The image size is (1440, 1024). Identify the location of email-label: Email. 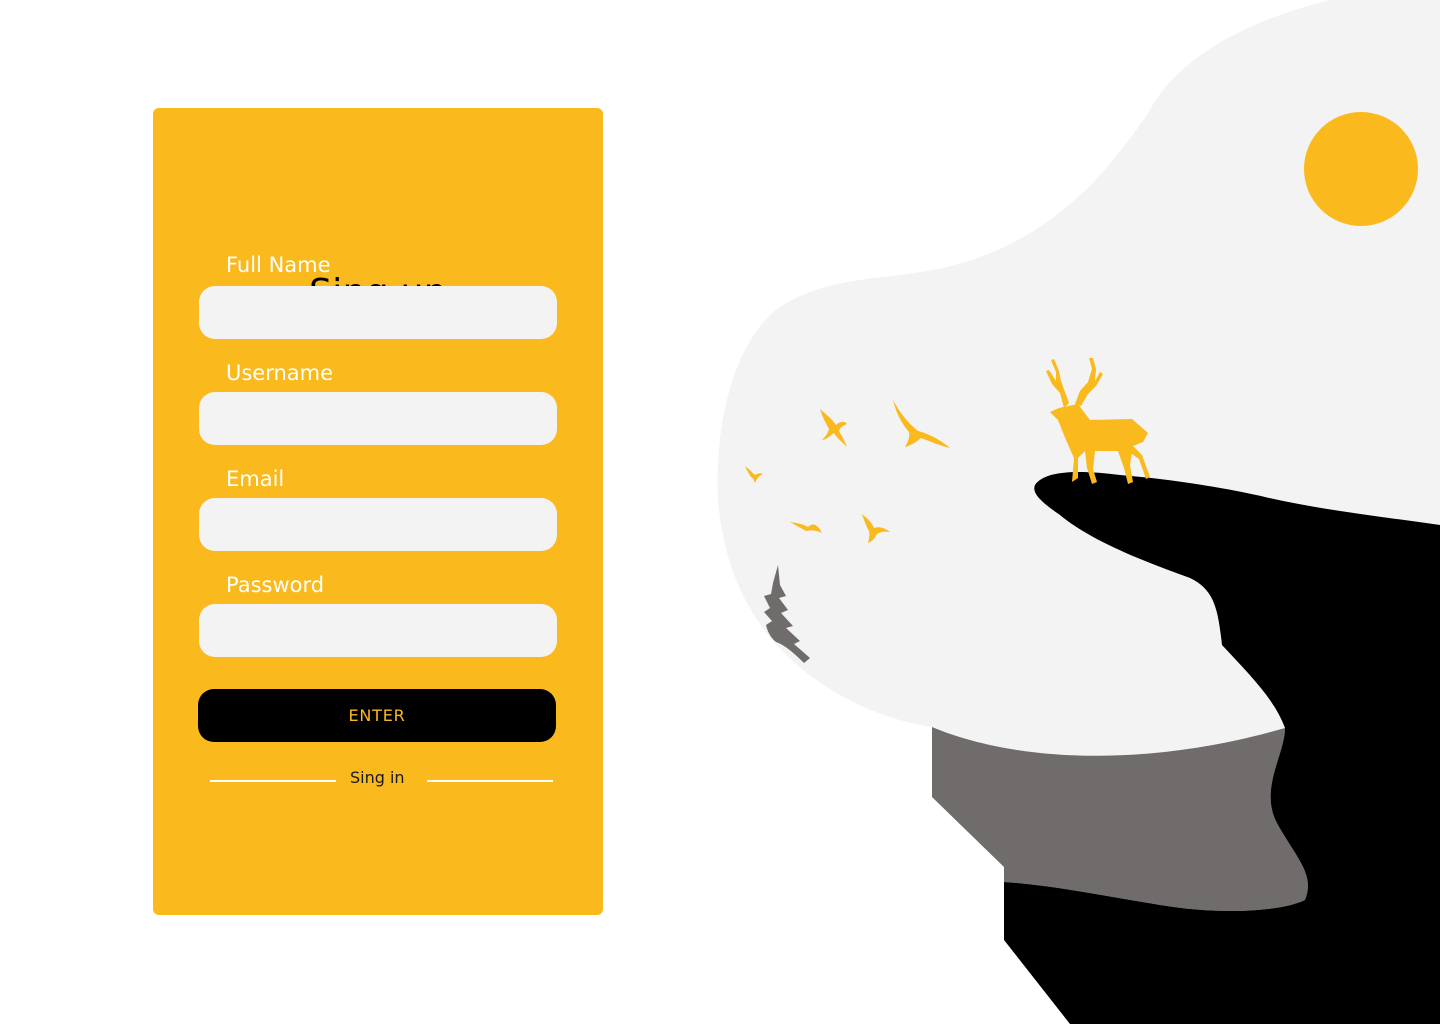
(255, 479).